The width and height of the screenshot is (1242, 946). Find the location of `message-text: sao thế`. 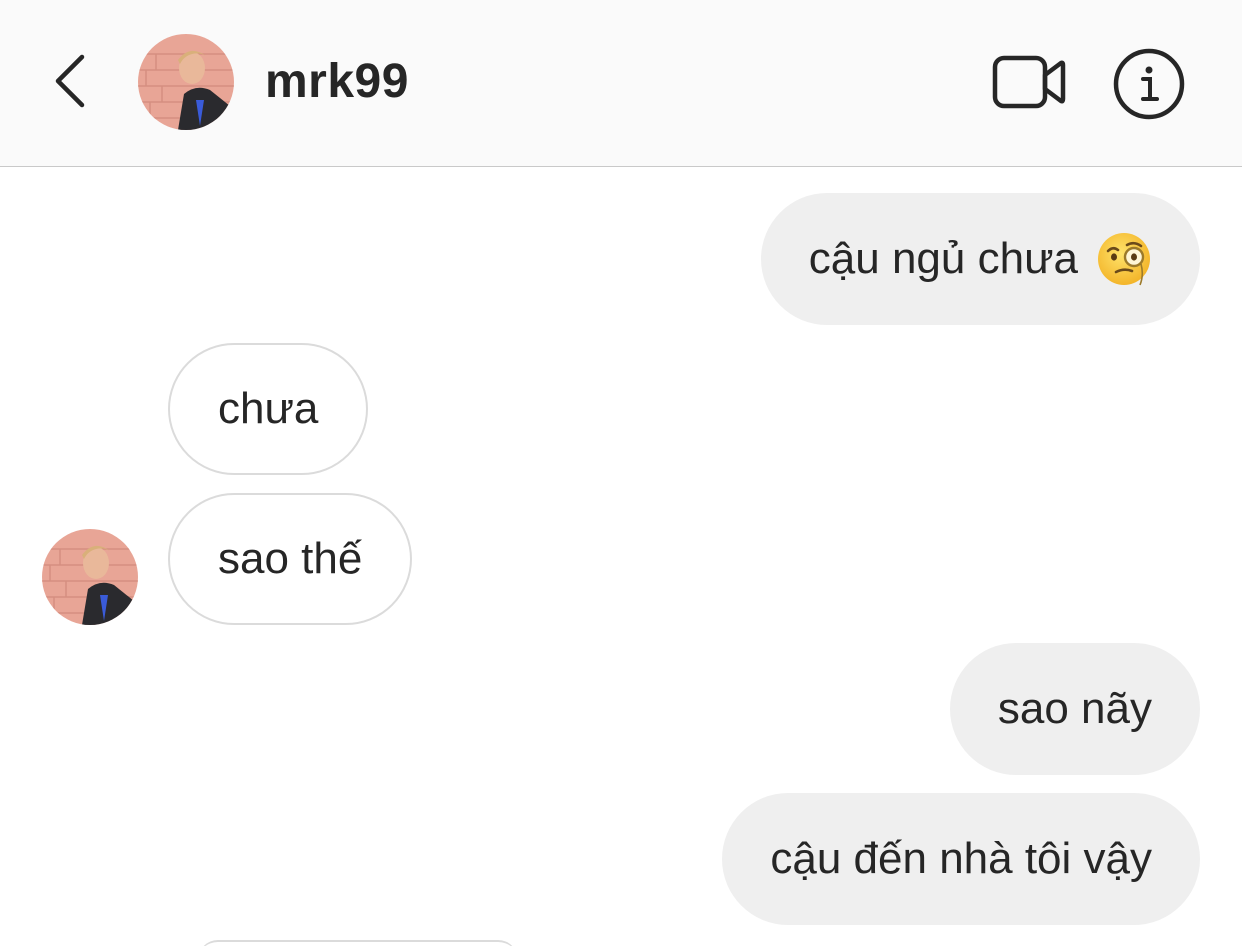

message-text: sao thế is located at coordinates (290, 558).